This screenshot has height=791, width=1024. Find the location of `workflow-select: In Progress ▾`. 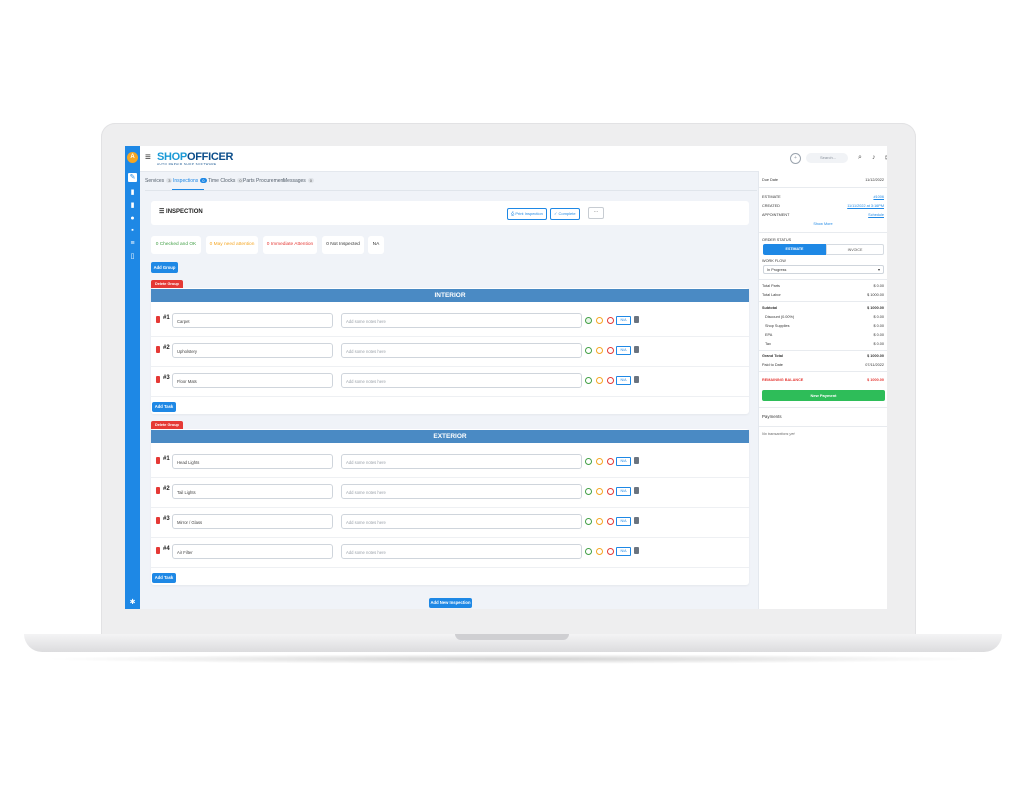

workflow-select: In Progress ▾ is located at coordinates (823, 269).